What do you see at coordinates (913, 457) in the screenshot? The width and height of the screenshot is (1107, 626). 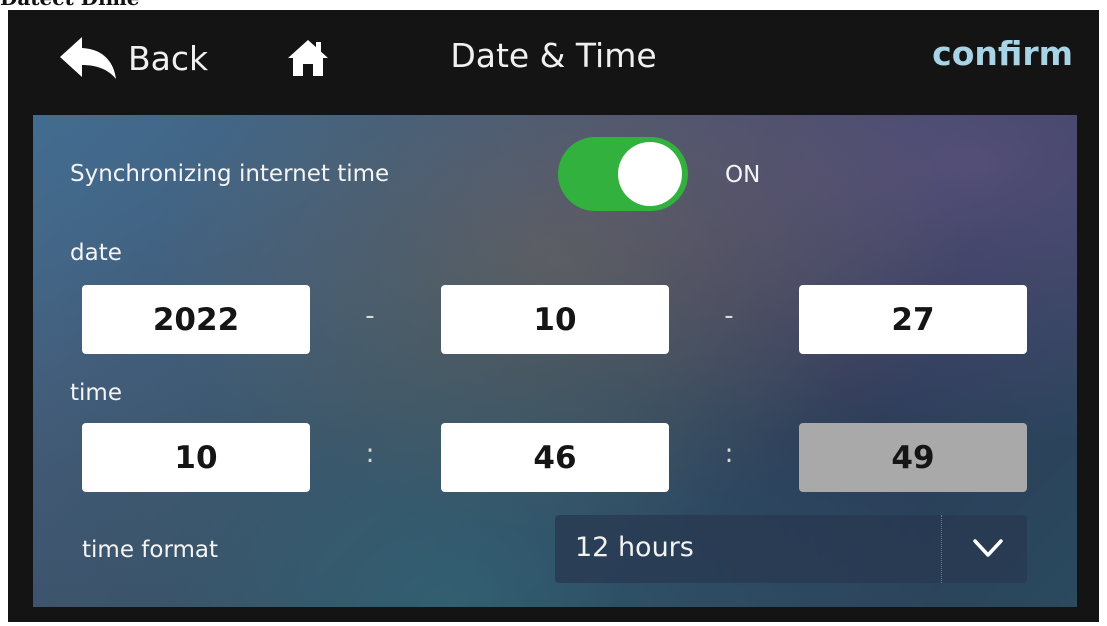 I see `second-field: 49` at bounding box center [913, 457].